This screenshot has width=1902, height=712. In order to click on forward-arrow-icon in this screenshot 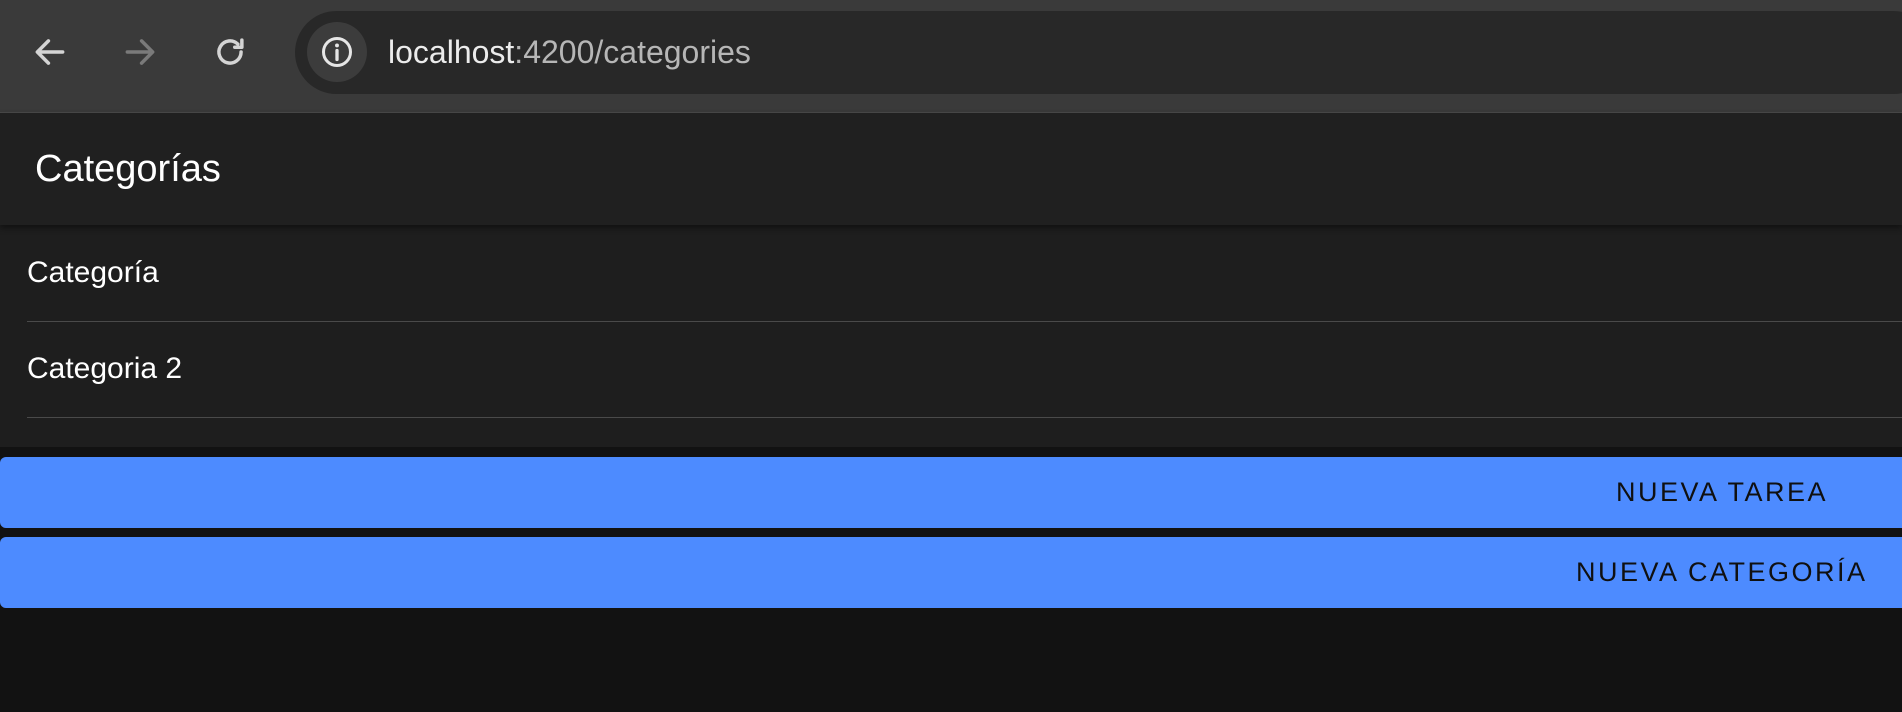, I will do `click(140, 52)`.